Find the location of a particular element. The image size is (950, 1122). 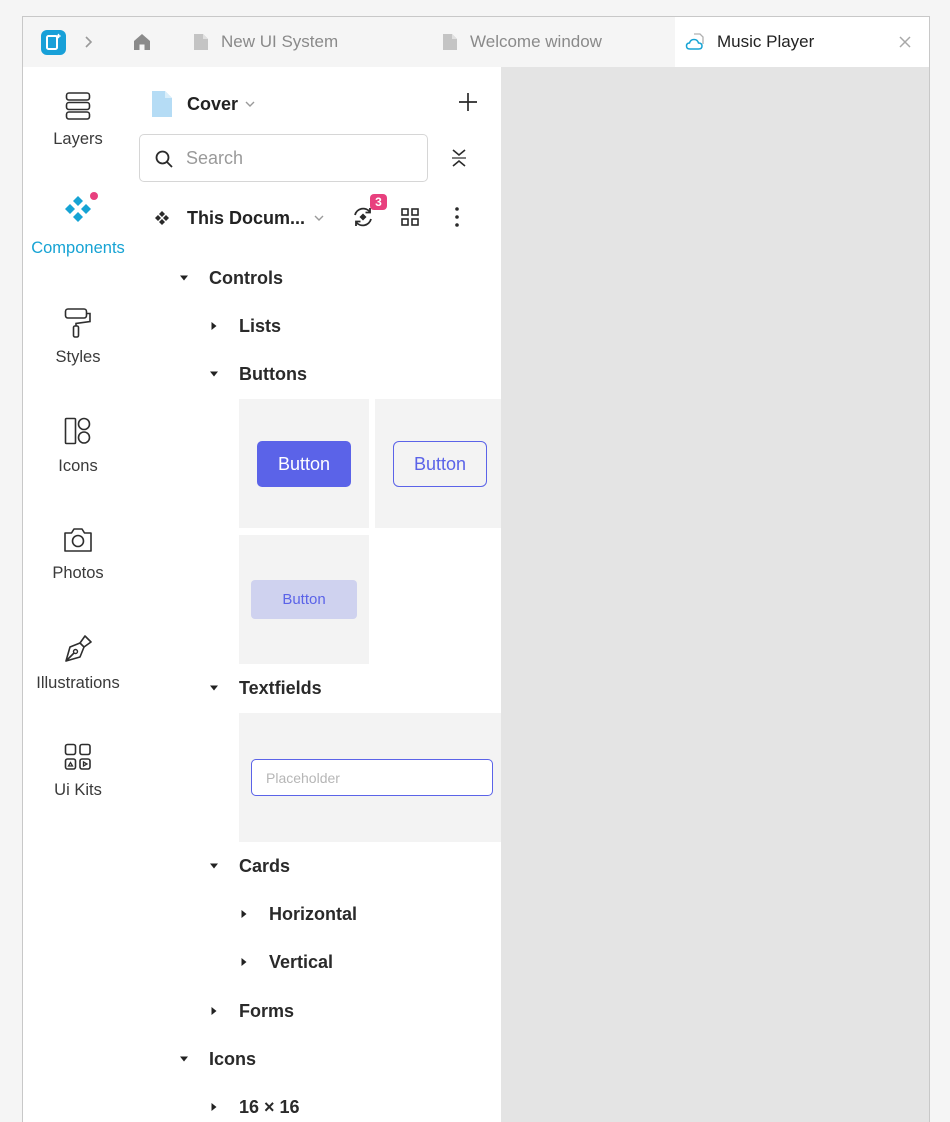

page-selector: Cover is located at coordinates (203, 104).